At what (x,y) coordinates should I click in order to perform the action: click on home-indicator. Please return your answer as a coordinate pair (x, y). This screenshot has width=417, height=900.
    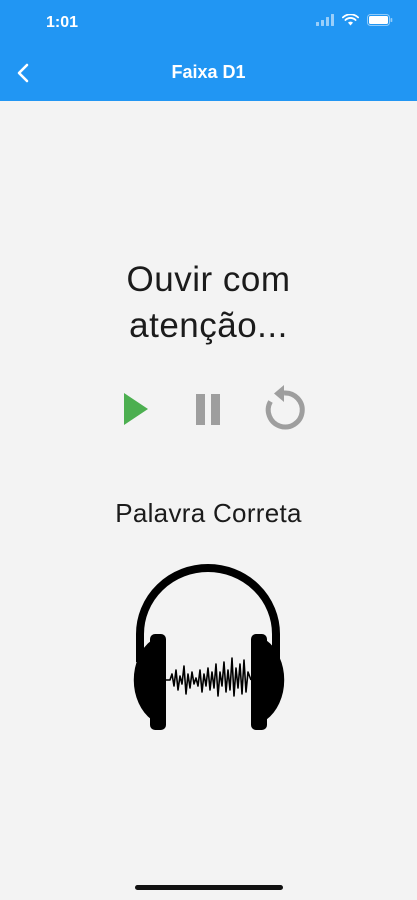
    Looking at the image, I should click on (209, 887).